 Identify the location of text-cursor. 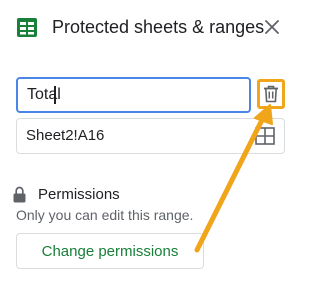
(55, 95).